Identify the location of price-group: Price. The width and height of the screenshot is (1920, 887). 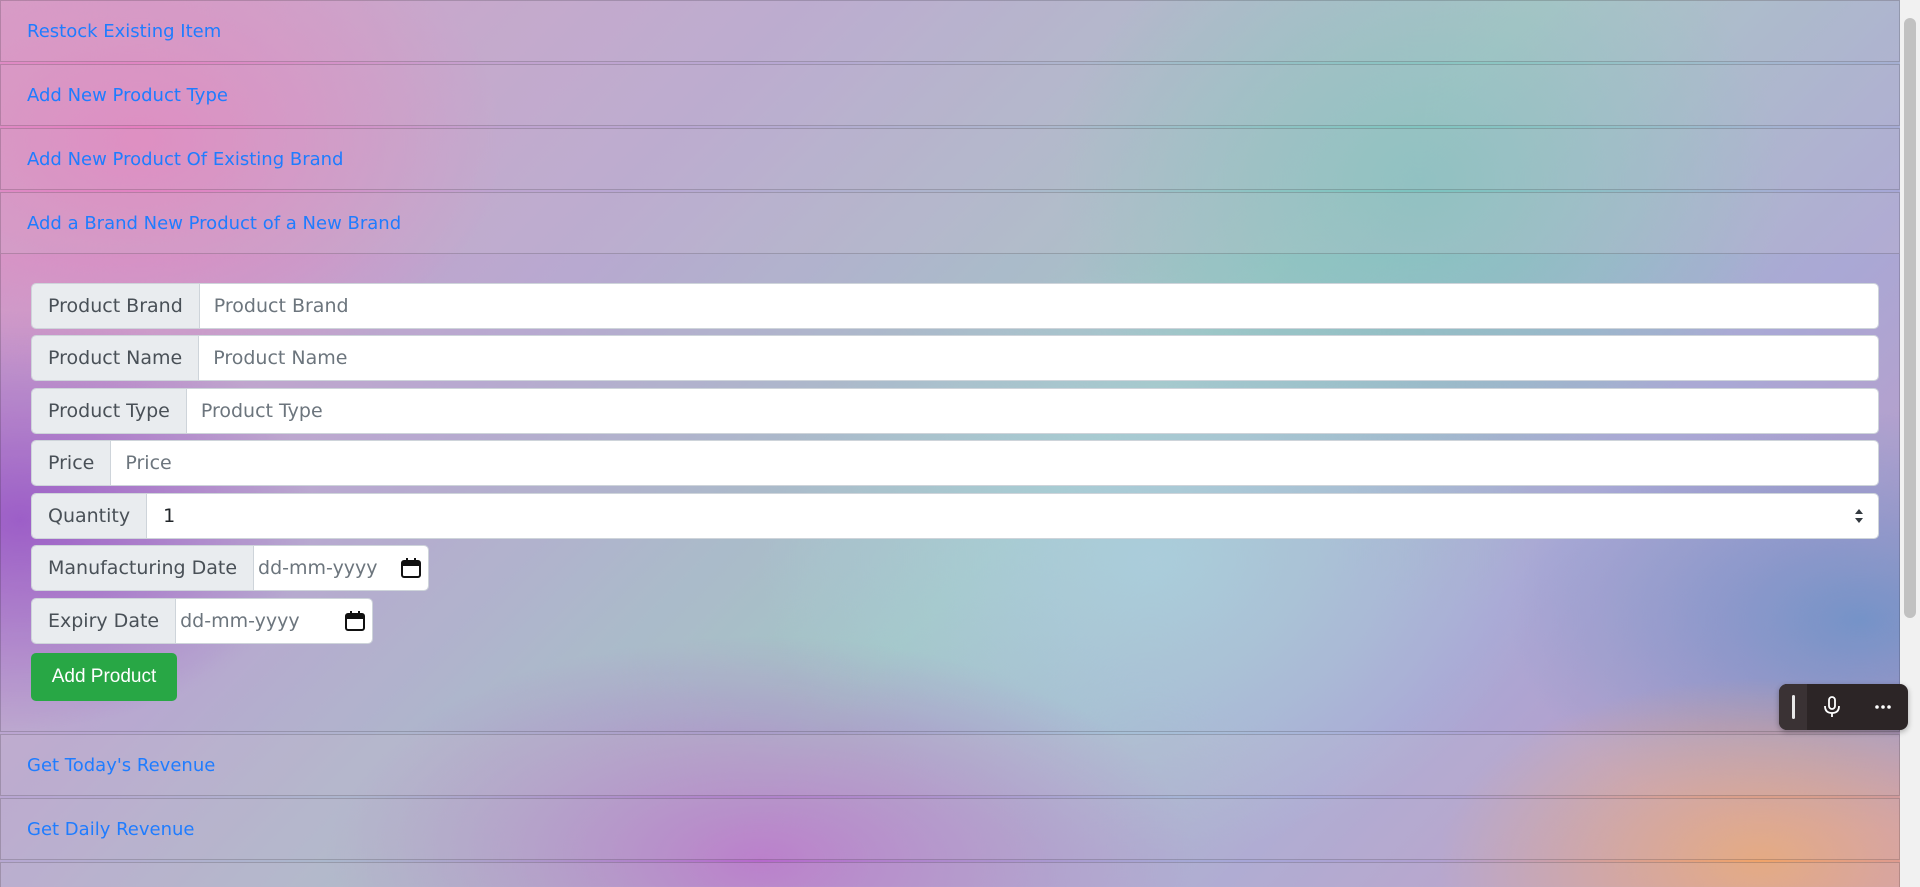
(955, 463).